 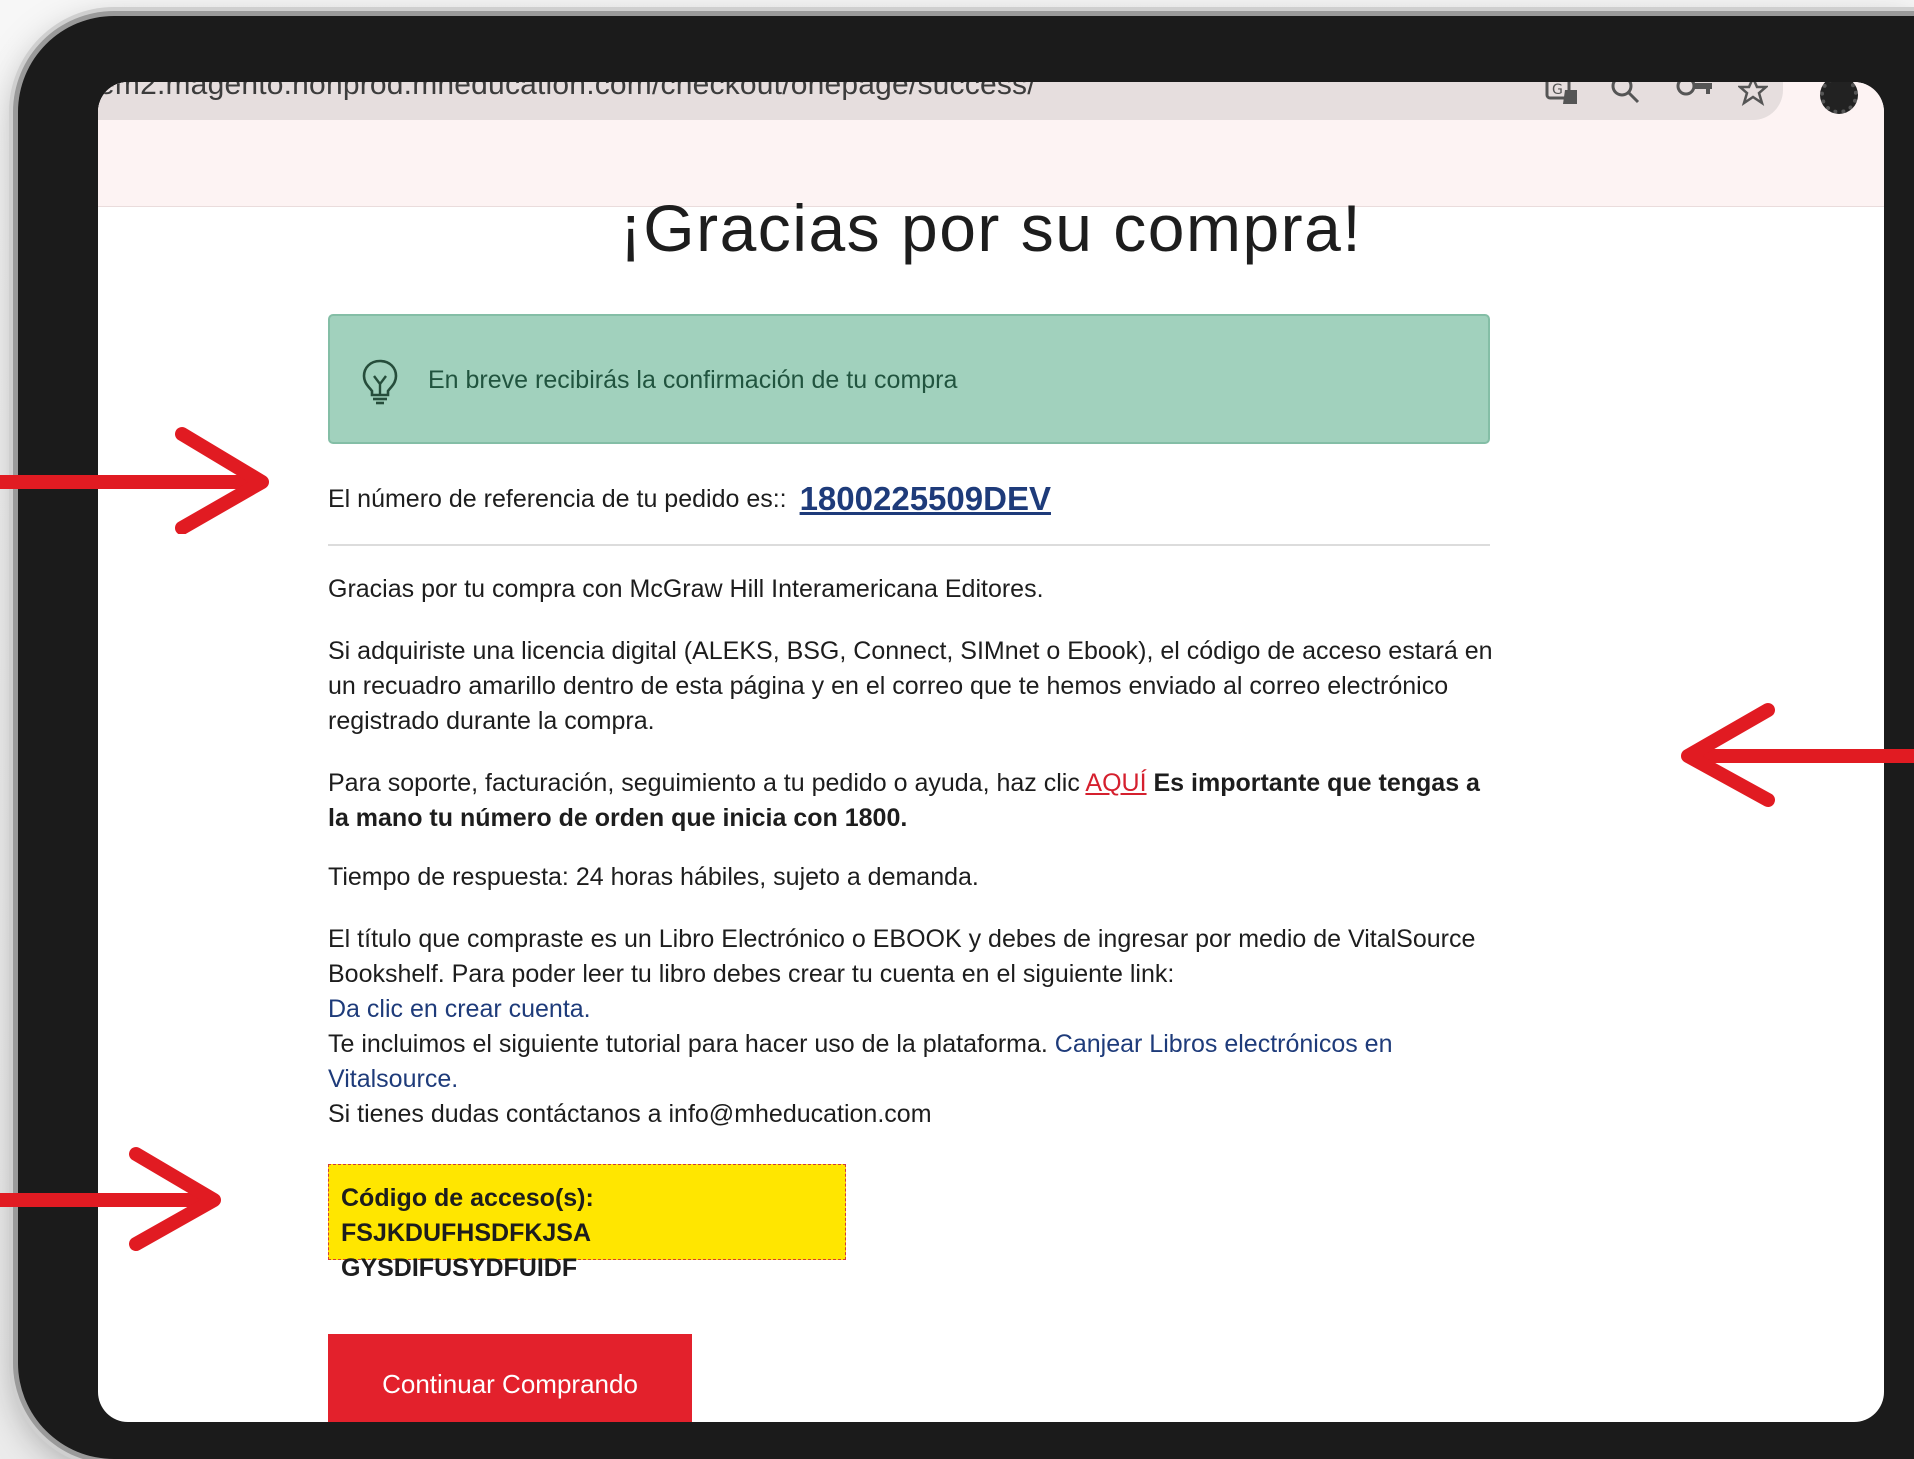 What do you see at coordinates (1625, 97) in the screenshot?
I see `zoom-icon` at bounding box center [1625, 97].